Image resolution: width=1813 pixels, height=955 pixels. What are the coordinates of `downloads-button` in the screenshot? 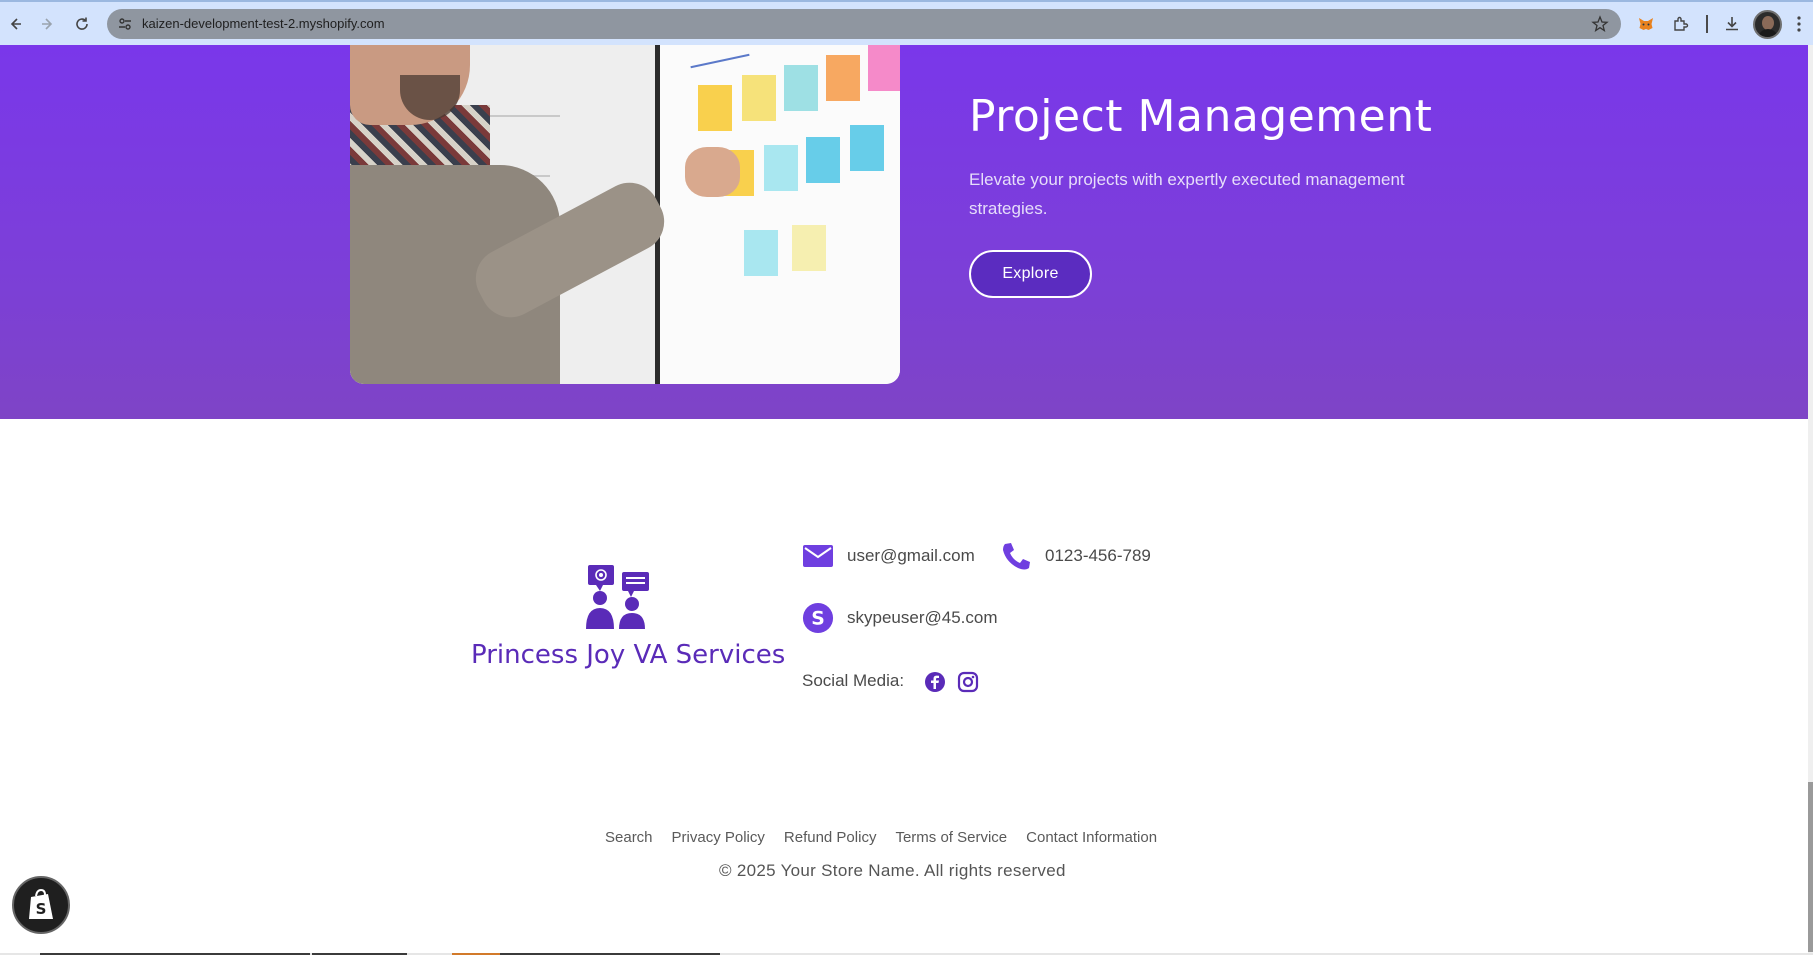 It's located at (1732, 24).